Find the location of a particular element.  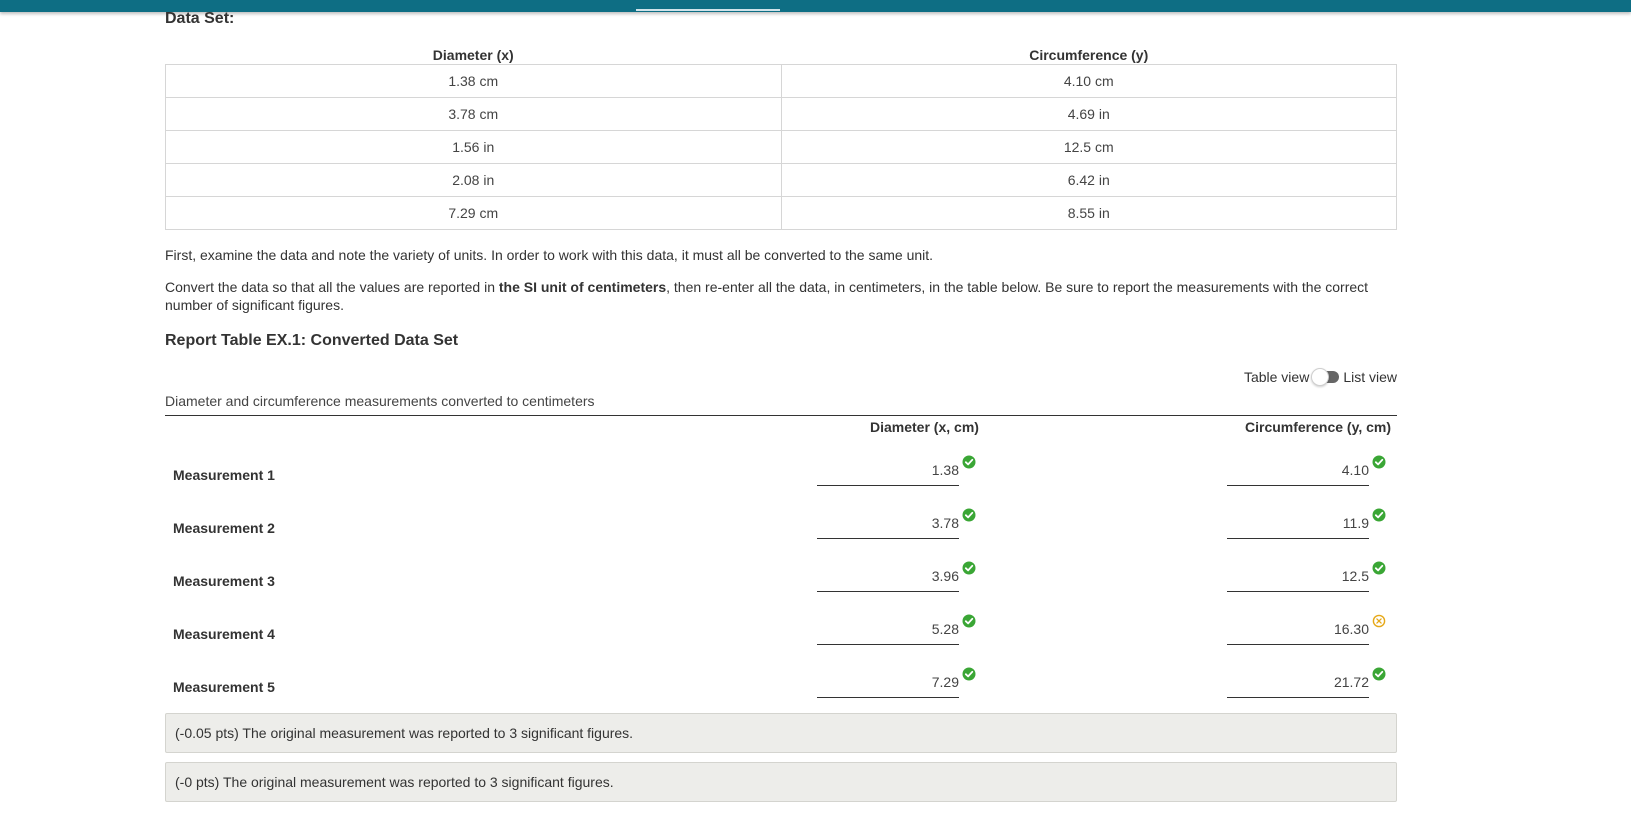

warning-x-icon is located at coordinates (1379, 621).